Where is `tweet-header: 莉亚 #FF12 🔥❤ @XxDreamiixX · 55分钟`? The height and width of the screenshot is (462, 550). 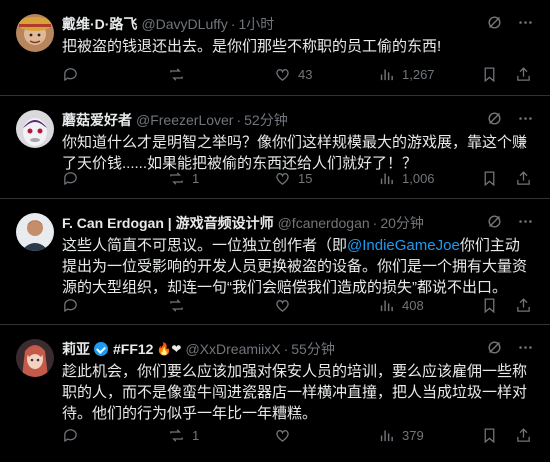
tweet-header: 莉亚 #FF12 🔥❤ @XxDreamiixX · 55分钟 is located at coordinates (298, 349).